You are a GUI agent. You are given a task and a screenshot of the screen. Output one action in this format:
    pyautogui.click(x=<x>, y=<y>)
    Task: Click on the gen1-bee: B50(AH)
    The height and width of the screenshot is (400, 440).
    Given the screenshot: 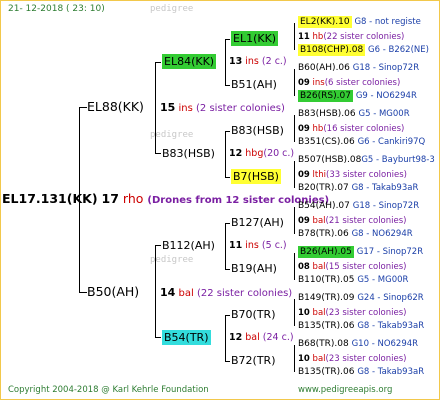 What is the action you would take?
    pyautogui.click(x=113, y=291)
    